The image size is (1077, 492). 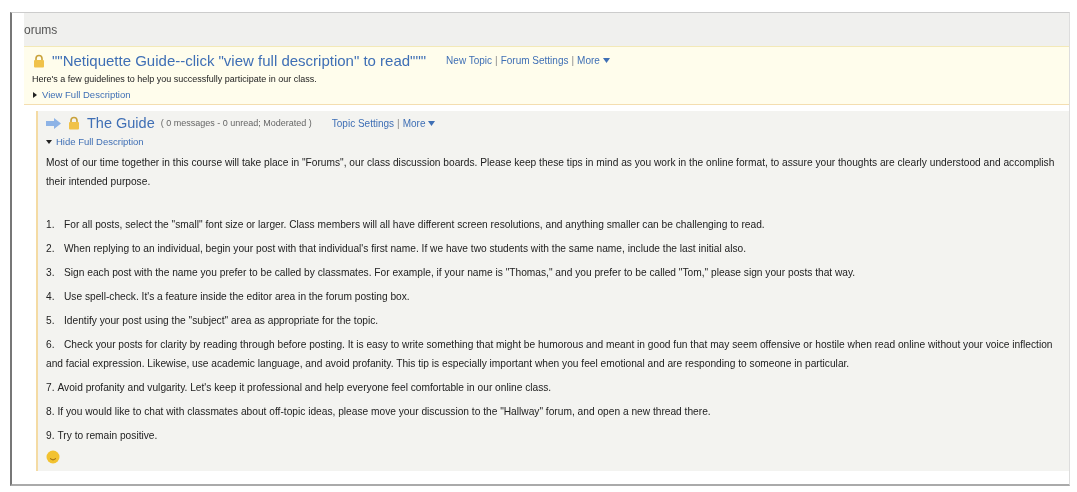 What do you see at coordinates (546, 94) in the screenshot?
I see `description-toggle: View Full Description` at bounding box center [546, 94].